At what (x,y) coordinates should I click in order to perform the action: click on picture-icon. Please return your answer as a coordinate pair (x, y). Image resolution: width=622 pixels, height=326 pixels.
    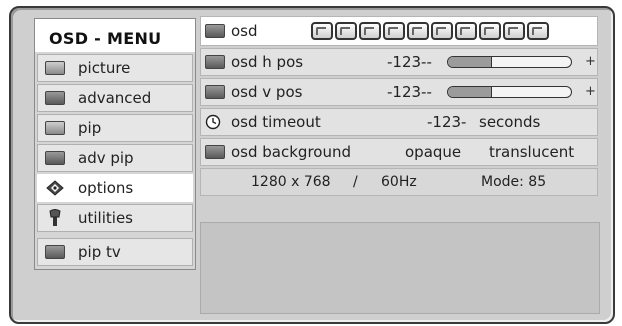
    Looking at the image, I should click on (55, 68).